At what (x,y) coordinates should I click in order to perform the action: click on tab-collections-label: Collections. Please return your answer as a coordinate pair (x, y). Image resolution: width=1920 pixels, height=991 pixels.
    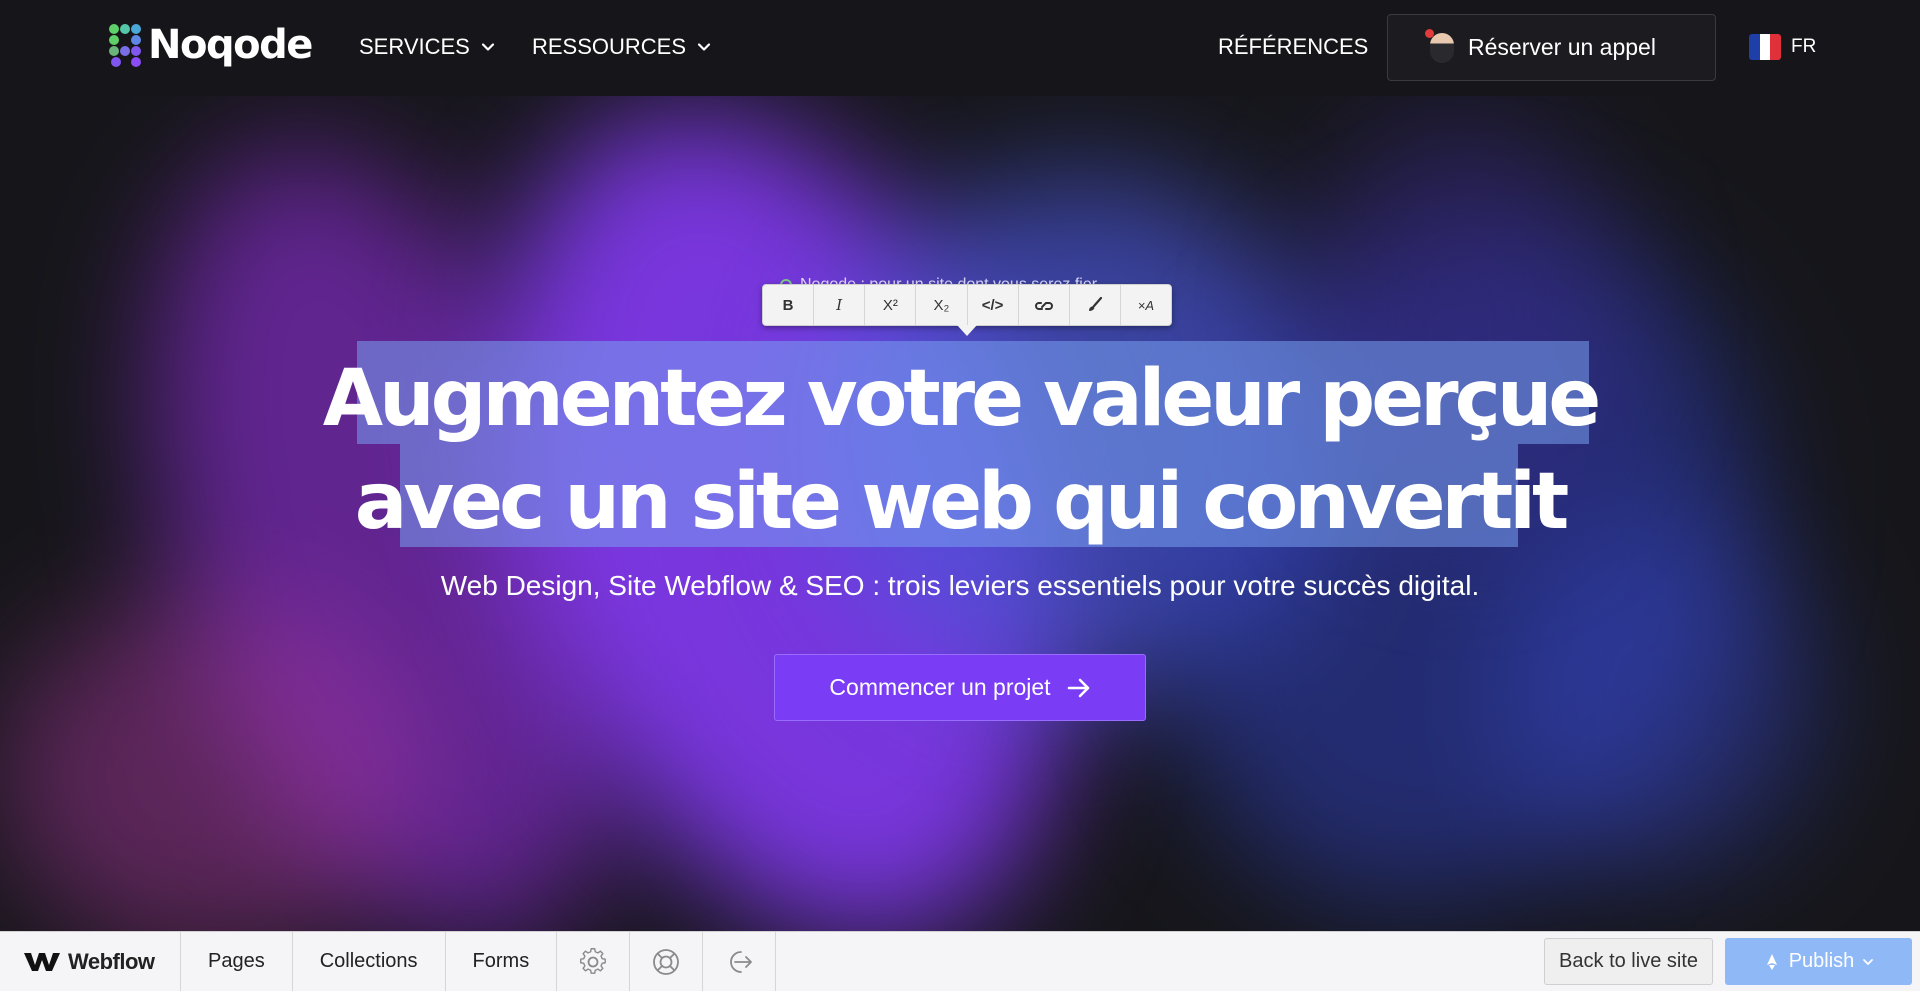
    Looking at the image, I should click on (368, 961).